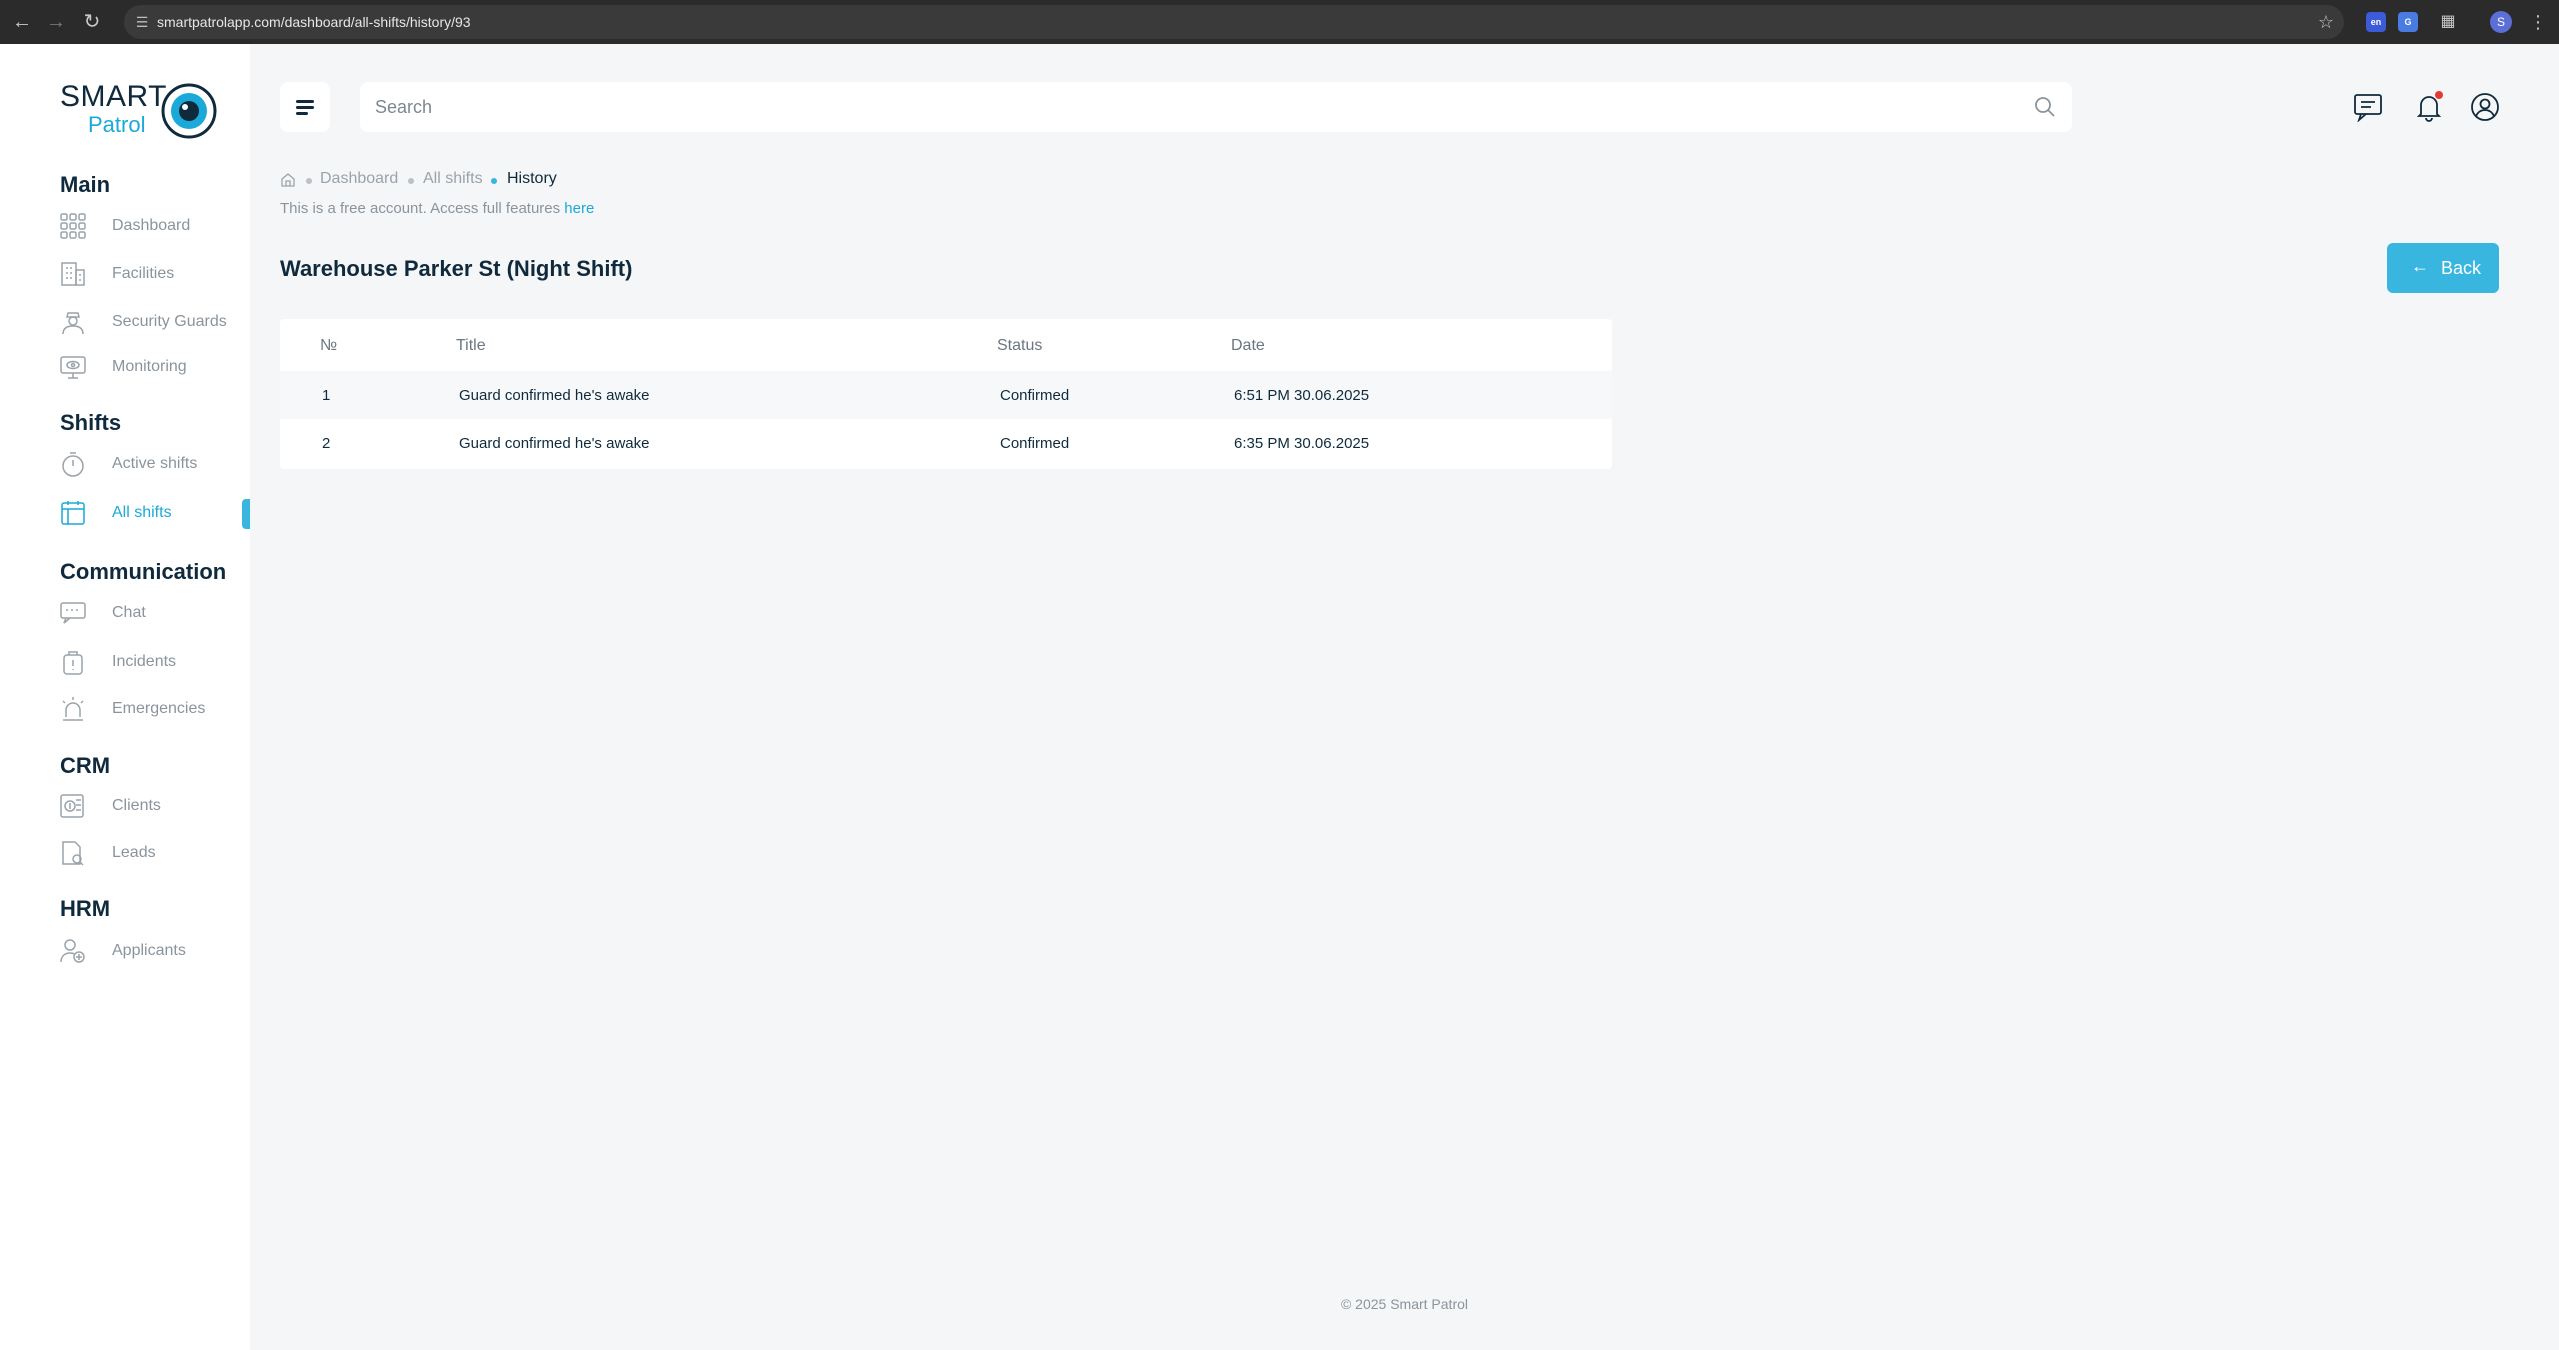 The width and height of the screenshot is (2559, 1350). Describe the element at coordinates (149, 950) in the screenshot. I see `sidebar-item-label: Applicants` at that location.